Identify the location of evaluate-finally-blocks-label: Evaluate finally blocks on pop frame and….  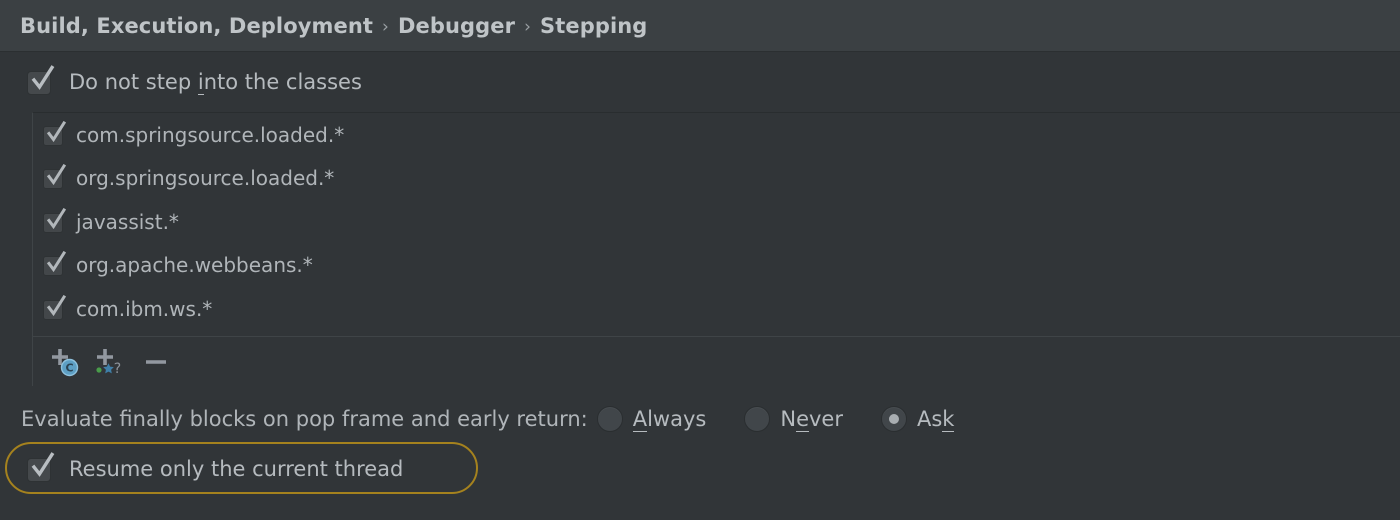
(304, 419).